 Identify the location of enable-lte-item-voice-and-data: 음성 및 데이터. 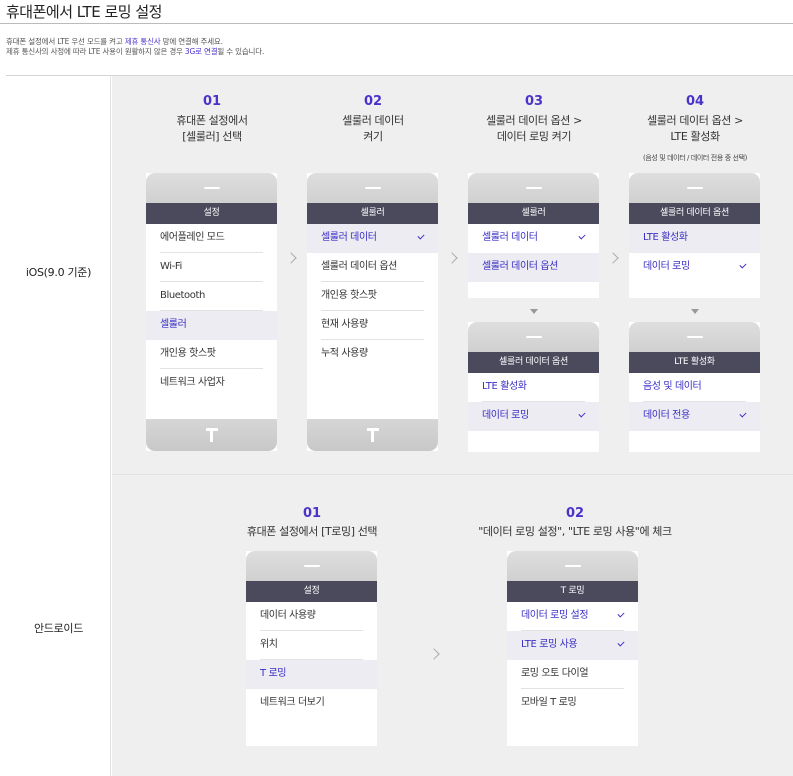
(694, 387).